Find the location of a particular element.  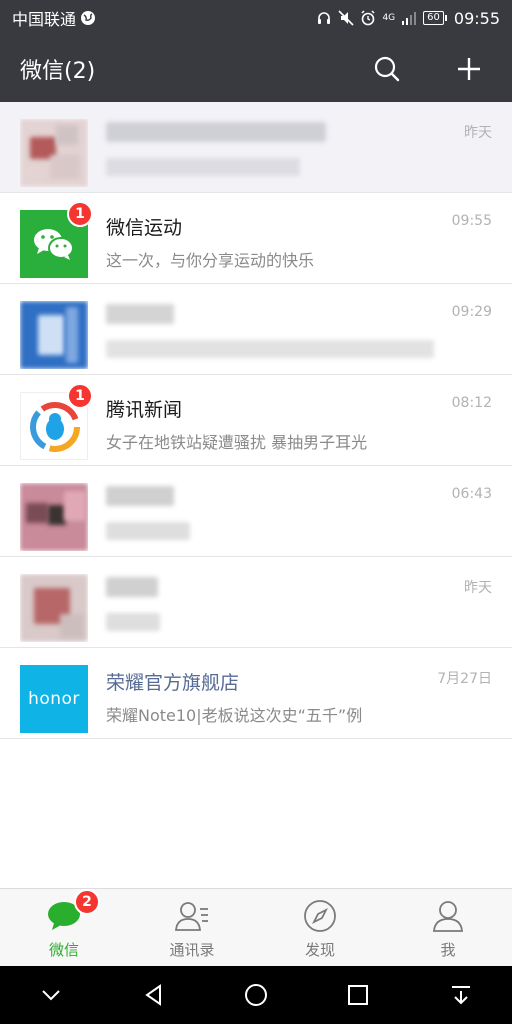

bottom-tab-bar: 2 微信 通讯录 发现 我 is located at coordinates (256, 927).